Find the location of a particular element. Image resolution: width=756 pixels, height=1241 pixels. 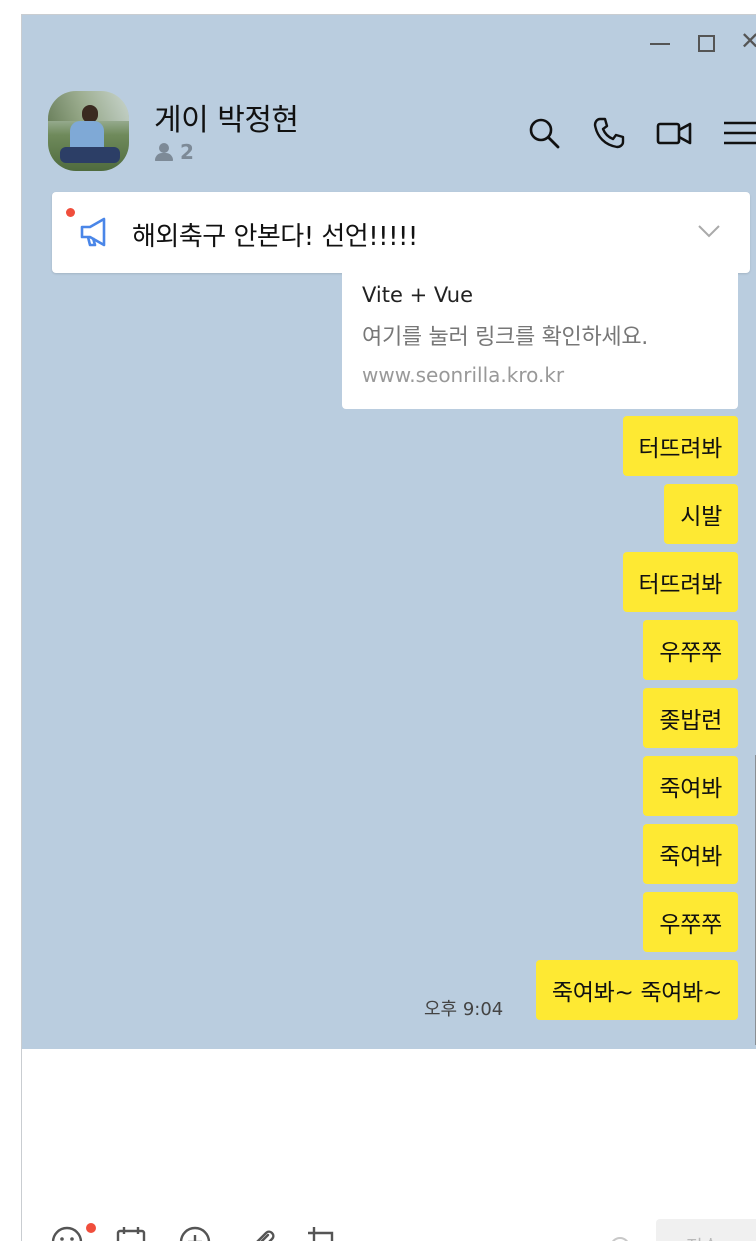

link-description: 여기를 눌러 링크를 확인하세요. is located at coordinates (505, 337).